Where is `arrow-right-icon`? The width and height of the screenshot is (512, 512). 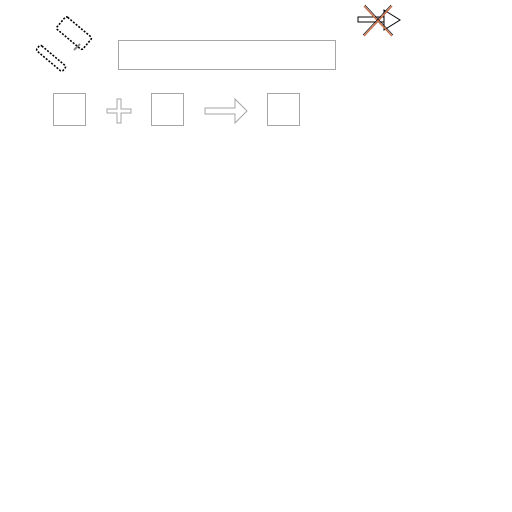 arrow-right-icon is located at coordinates (226, 111).